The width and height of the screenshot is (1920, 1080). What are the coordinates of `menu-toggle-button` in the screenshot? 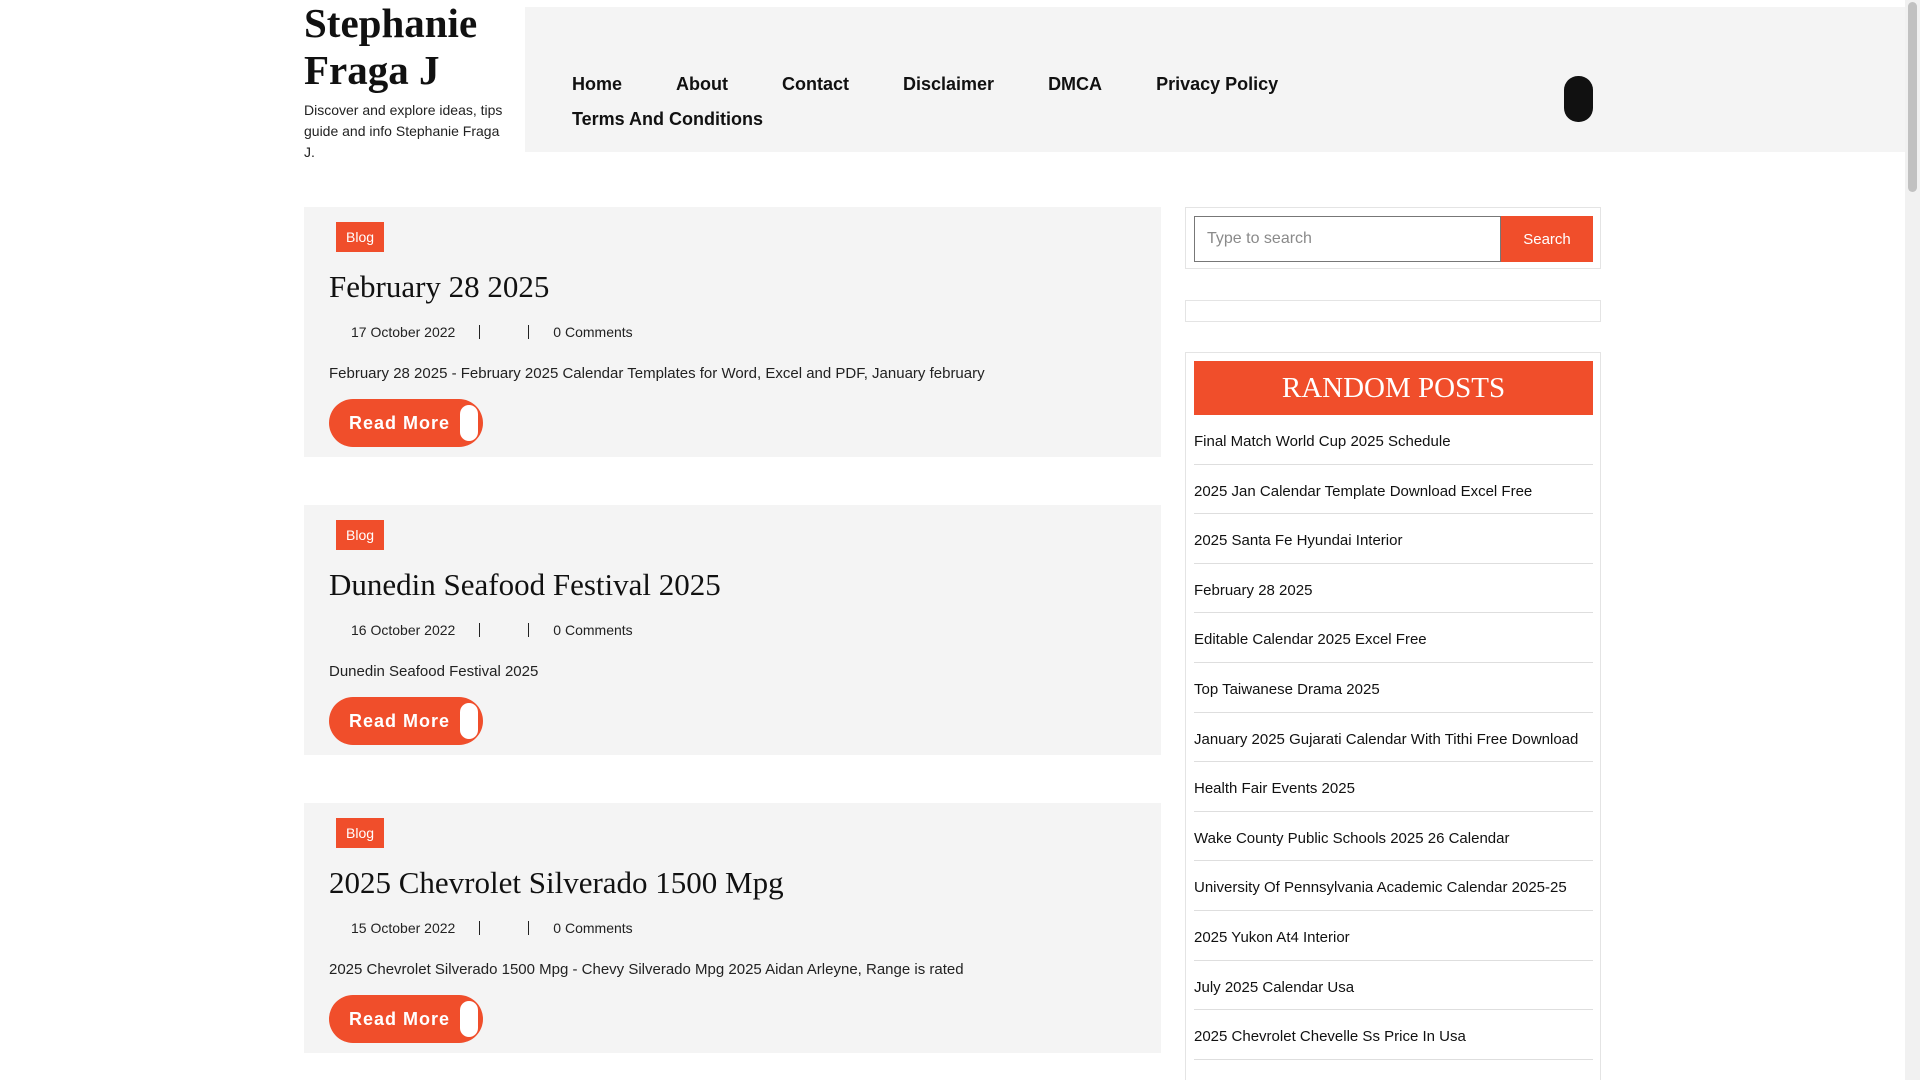 It's located at (1578, 99).